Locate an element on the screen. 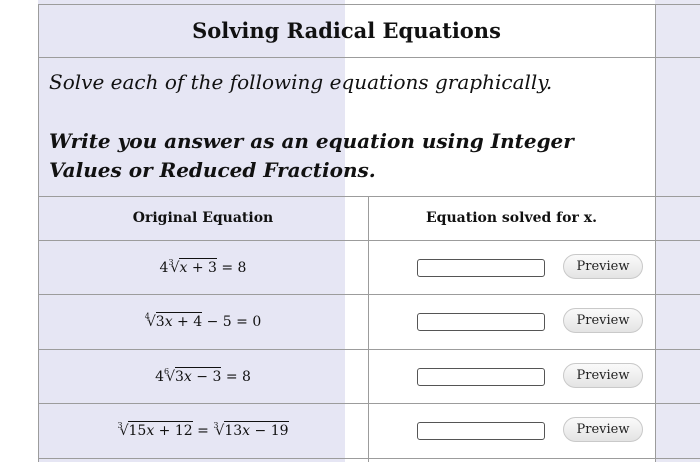 This screenshot has width=700, height=462. column-header-original: Original Equation is located at coordinates (203, 218).